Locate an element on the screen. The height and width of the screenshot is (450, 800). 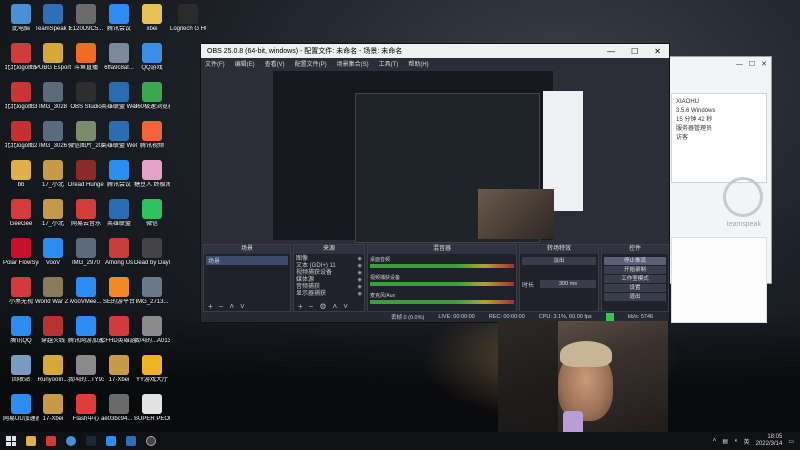
desktop-icon: 糖豆人 终极淘汰赛 is located at coordinates (152, 174).